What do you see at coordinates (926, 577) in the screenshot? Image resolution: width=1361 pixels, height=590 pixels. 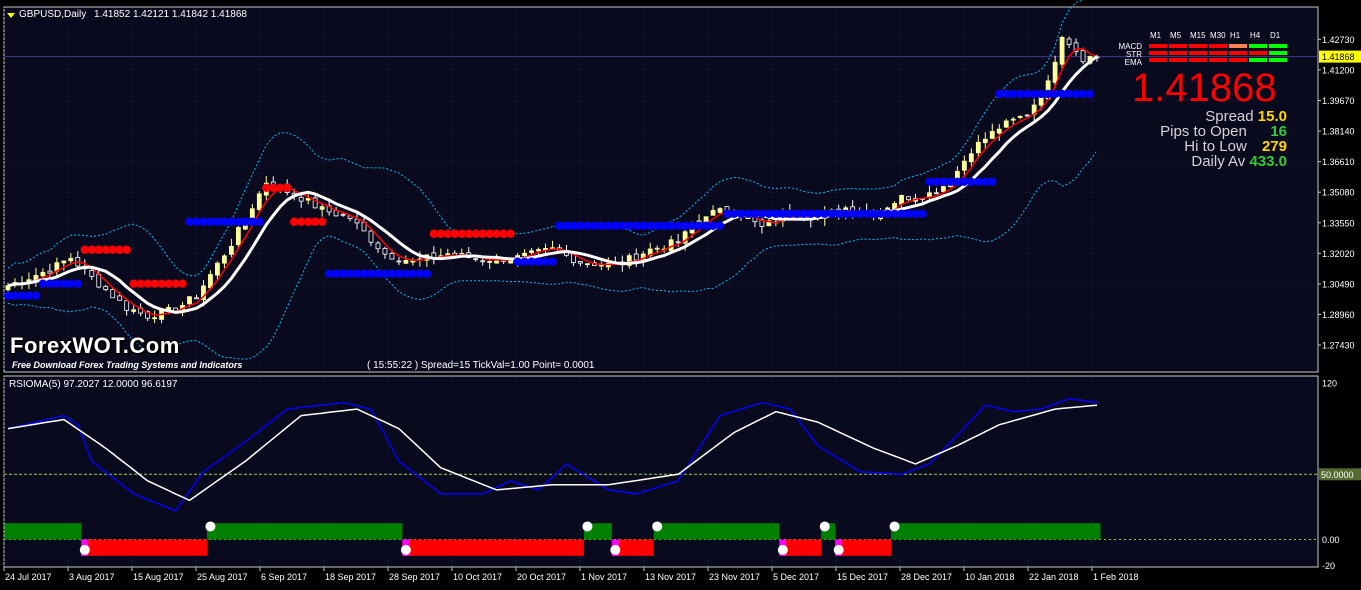 I see `date-tick-label: 28 Dec 2017` at bounding box center [926, 577].